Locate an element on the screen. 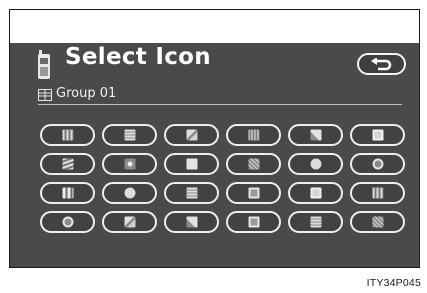 The width and height of the screenshot is (427, 293). pattern-icon is located at coordinates (377, 222).